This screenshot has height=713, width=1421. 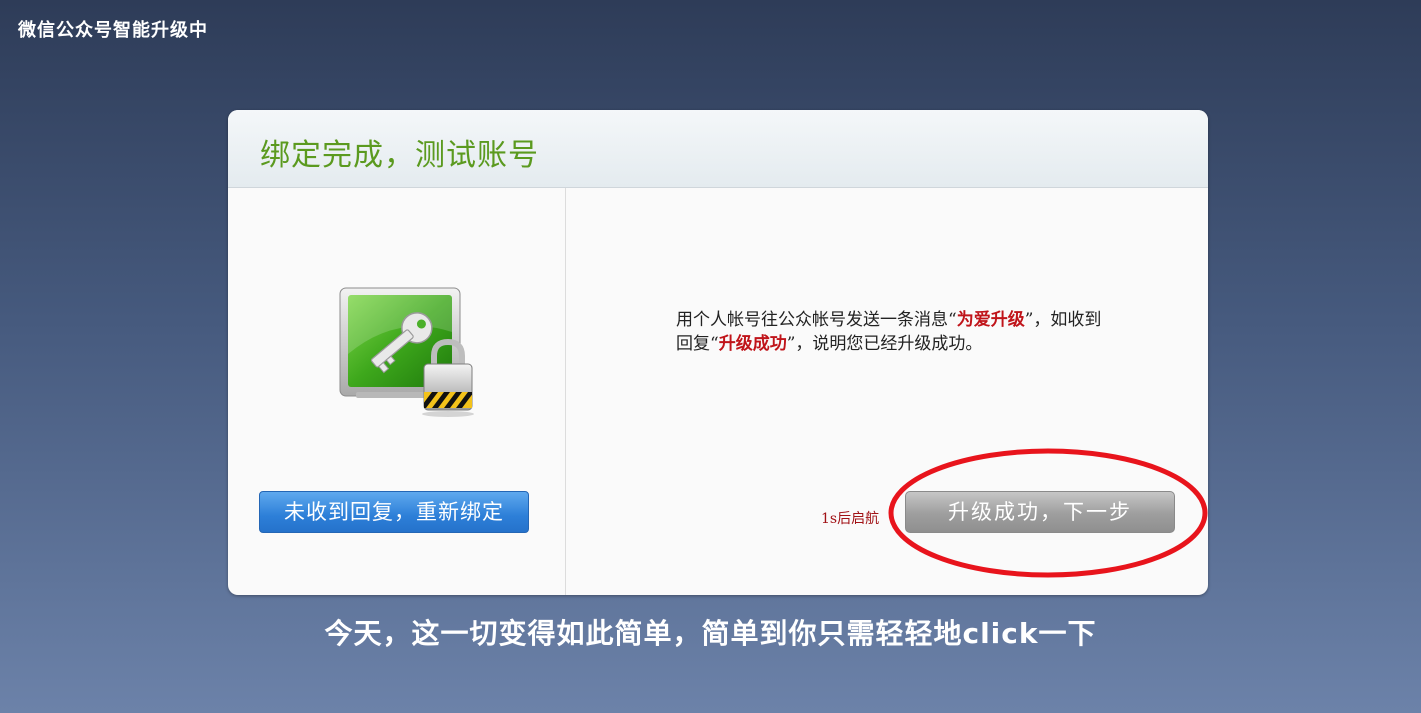 What do you see at coordinates (1040, 512) in the screenshot?
I see `next-step-button: 升级成功，下一步` at bounding box center [1040, 512].